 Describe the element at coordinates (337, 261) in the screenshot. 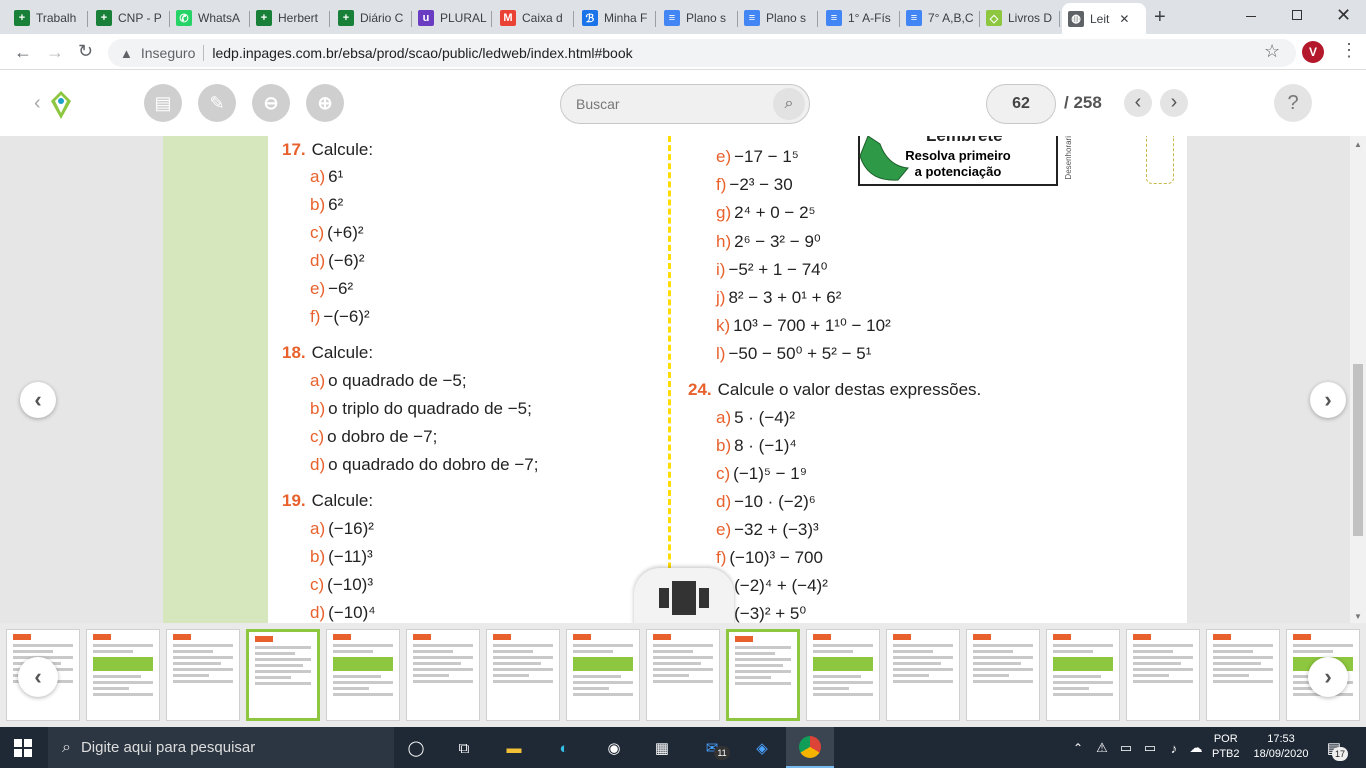

I see `exercise-item: d) (−6)²` at that location.